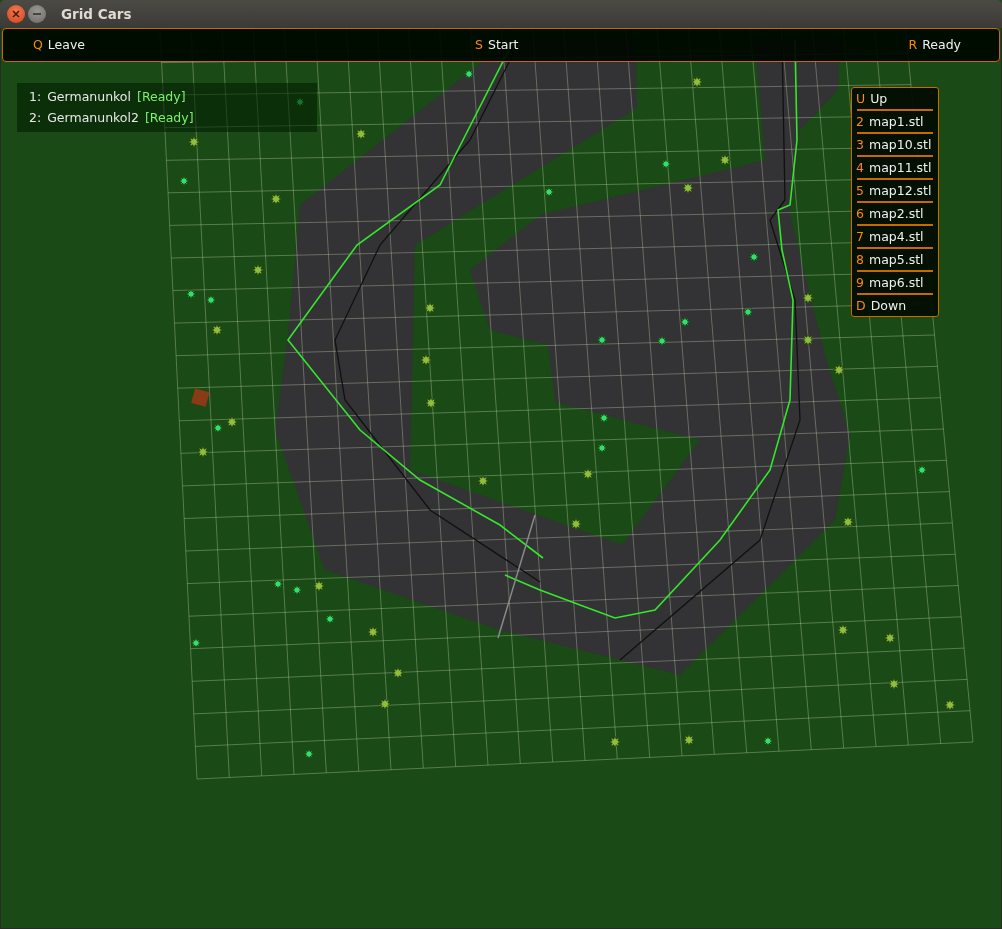 This screenshot has width=1002, height=929. What do you see at coordinates (895, 282) in the screenshot?
I see `map-menu-item: 9 map6.stl` at bounding box center [895, 282].